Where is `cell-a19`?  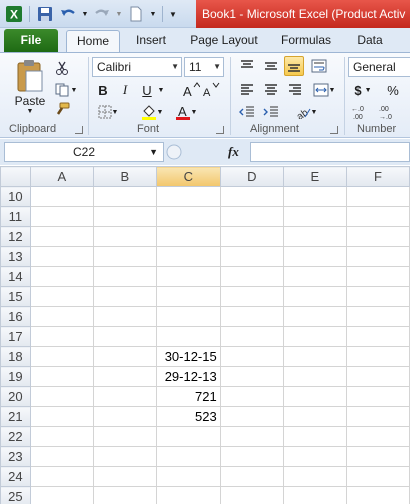 cell-a19 is located at coordinates (61, 376).